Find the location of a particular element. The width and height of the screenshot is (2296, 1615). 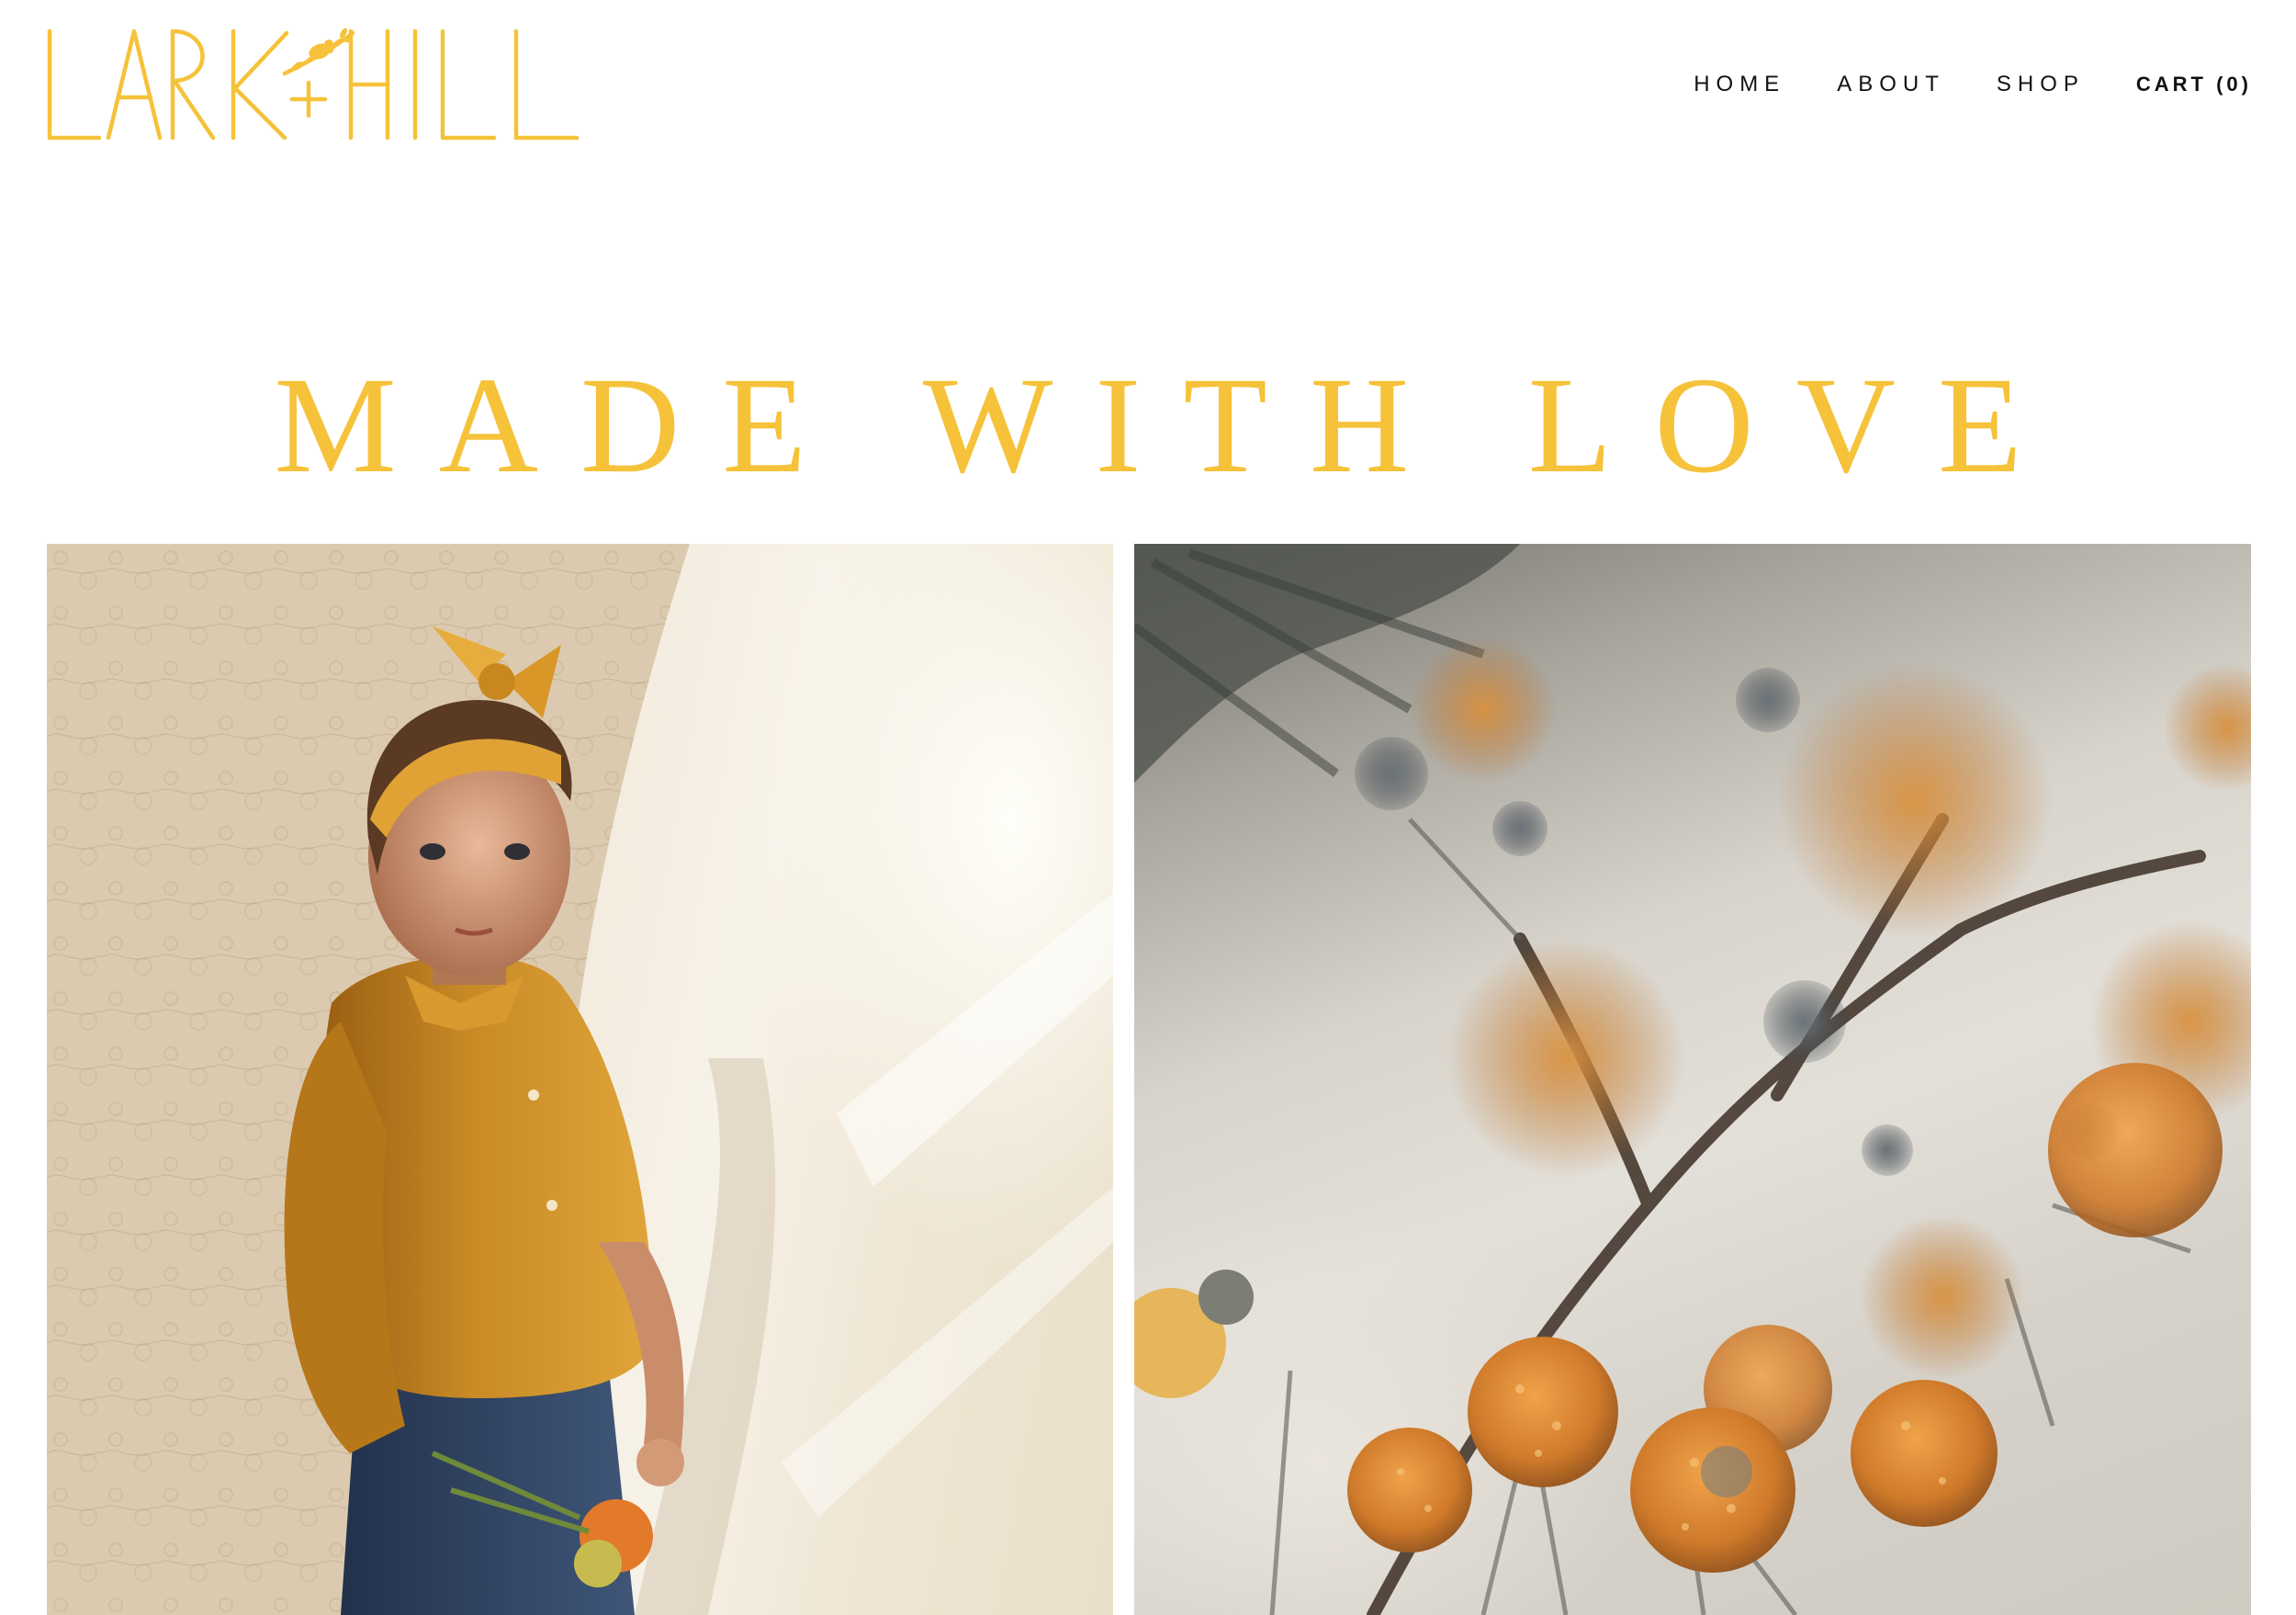

main-nav: HOME ABOUT SHOP CART (0) is located at coordinates (1973, 84).